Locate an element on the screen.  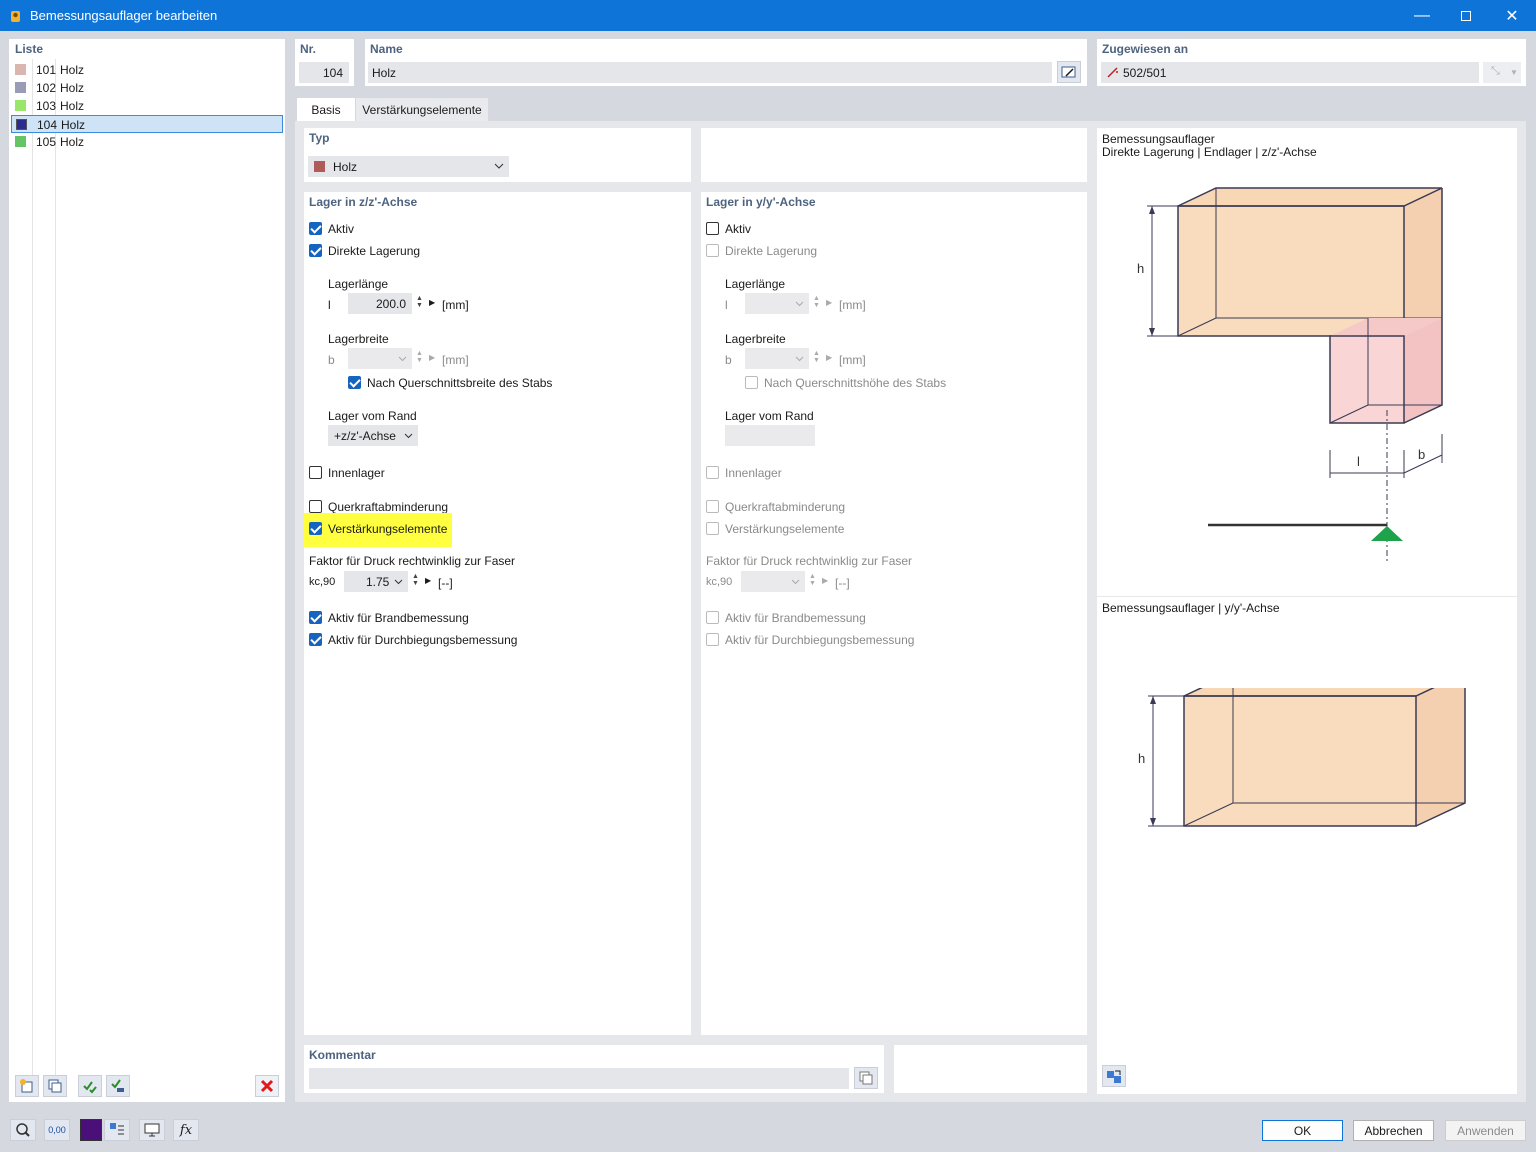
z-brand-checkbox is located at coordinates (315, 617).